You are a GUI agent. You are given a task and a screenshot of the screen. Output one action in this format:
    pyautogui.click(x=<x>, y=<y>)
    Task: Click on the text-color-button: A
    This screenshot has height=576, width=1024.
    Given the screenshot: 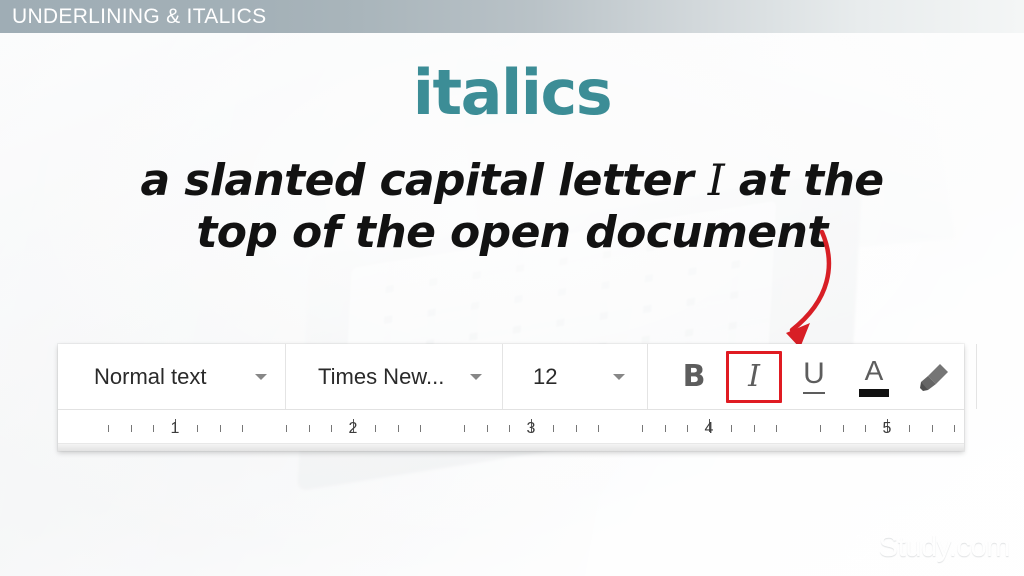 What is the action you would take?
    pyautogui.click(x=874, y=377)
    